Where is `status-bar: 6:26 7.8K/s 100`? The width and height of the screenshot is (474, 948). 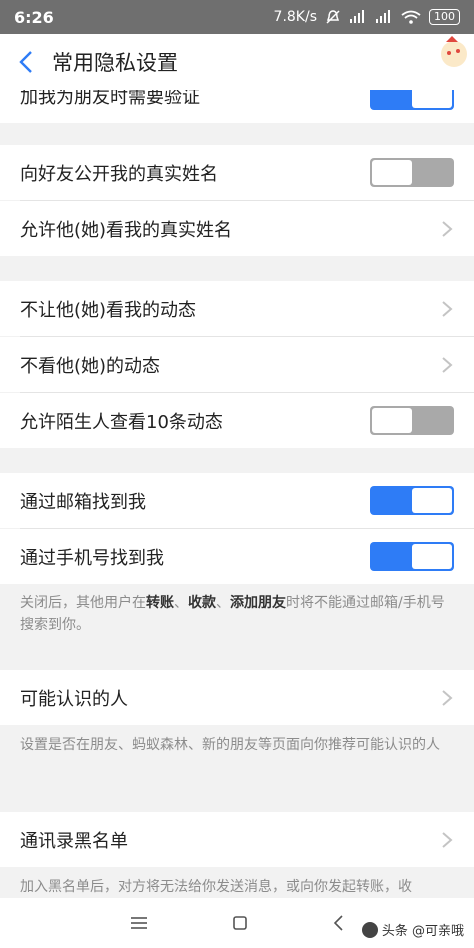
status-bar: 6:26 7.8K/s 100 is located at coordinates (237, 17).